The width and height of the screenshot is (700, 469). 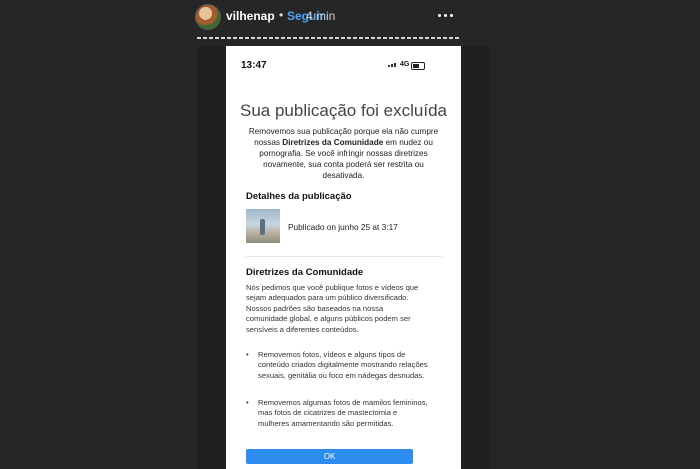 I want to click on network-label: 4G, so click(x=405, y=64).